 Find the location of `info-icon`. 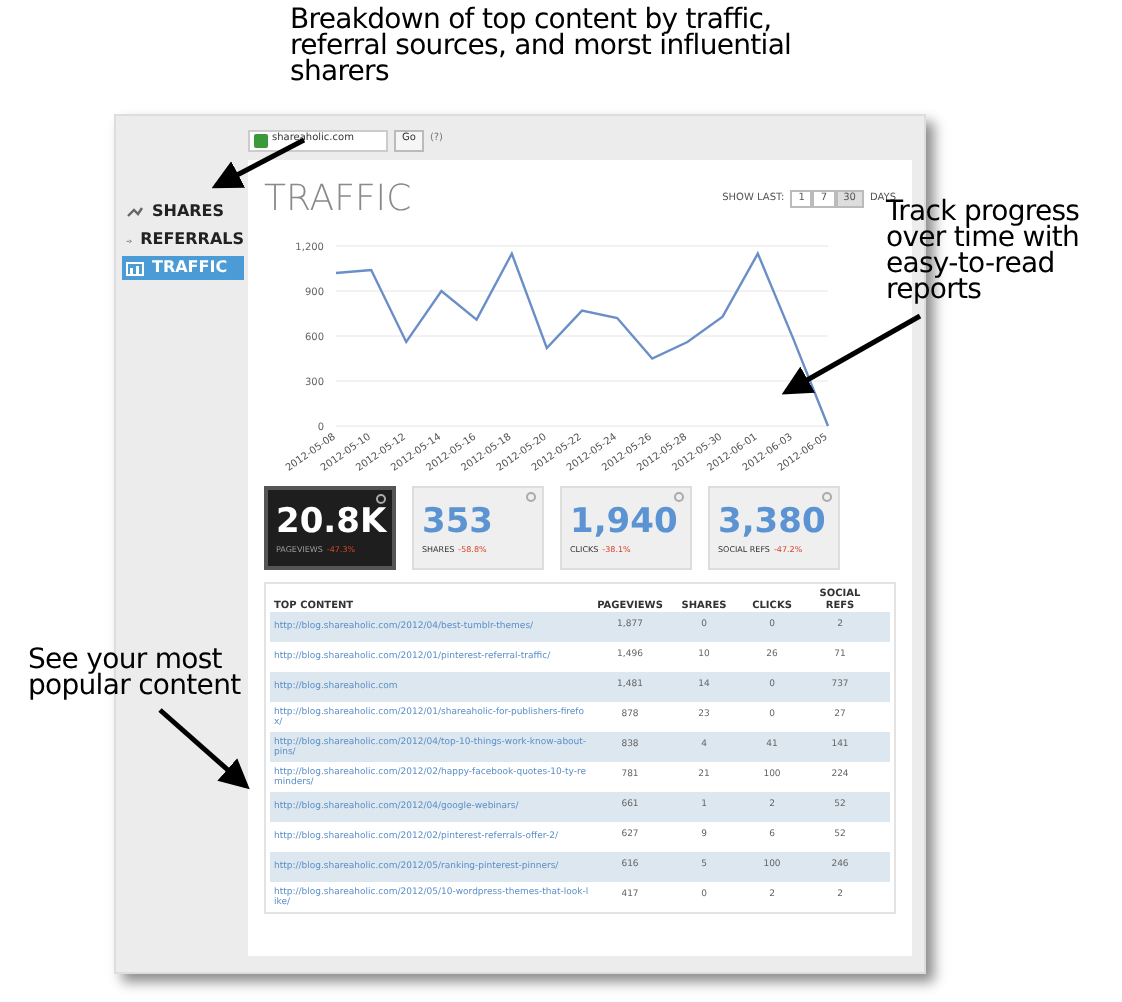

info-icon is located at coordinates (381, 499).